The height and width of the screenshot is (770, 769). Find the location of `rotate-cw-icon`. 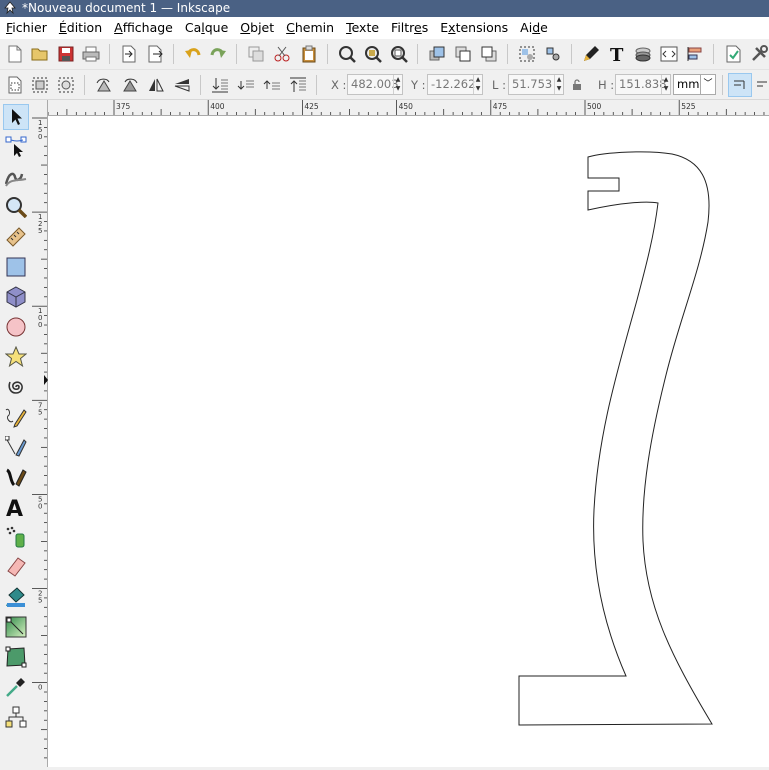

rotate-cw-icon is located at coordinates (130, 85).